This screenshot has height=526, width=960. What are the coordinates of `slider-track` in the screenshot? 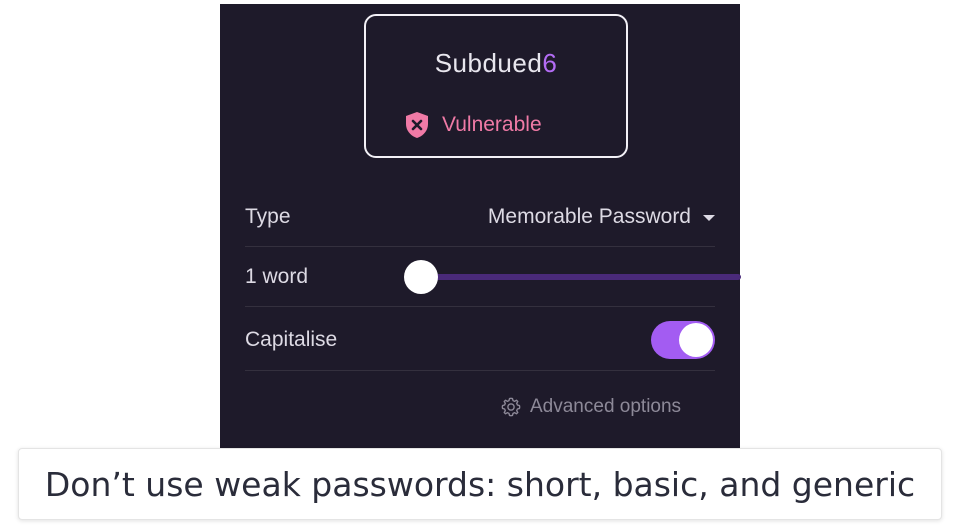 It's located at (581, 277).